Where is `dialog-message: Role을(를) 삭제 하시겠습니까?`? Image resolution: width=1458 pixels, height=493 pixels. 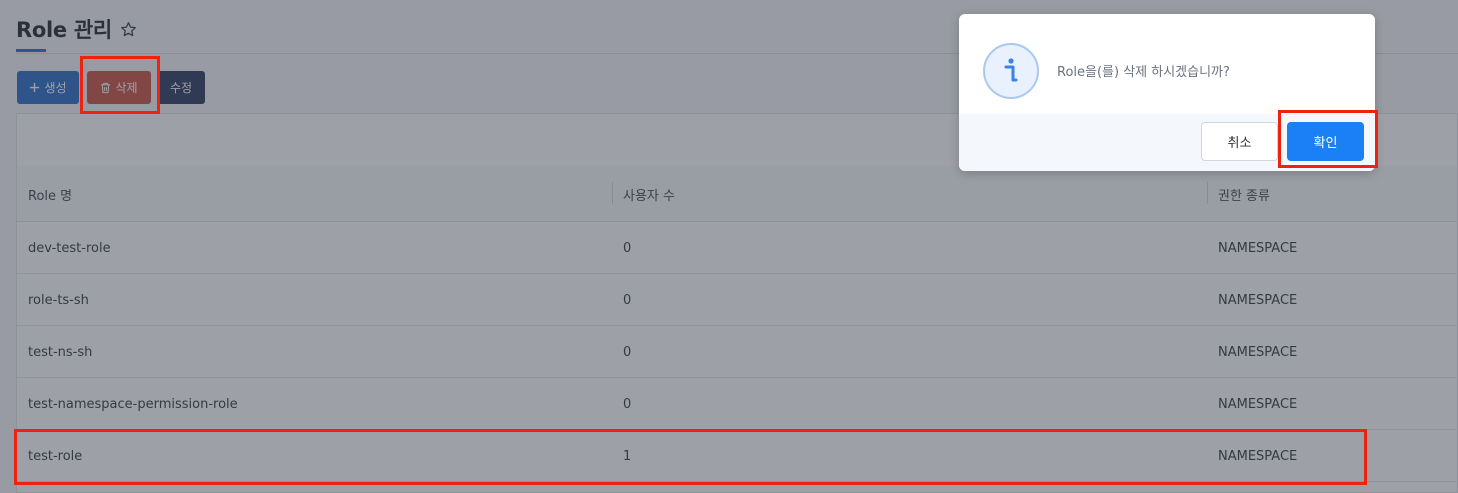
dialog-message: Role을(를) 삭제 하시겠습니까? is located at coordinates (1143, 72).